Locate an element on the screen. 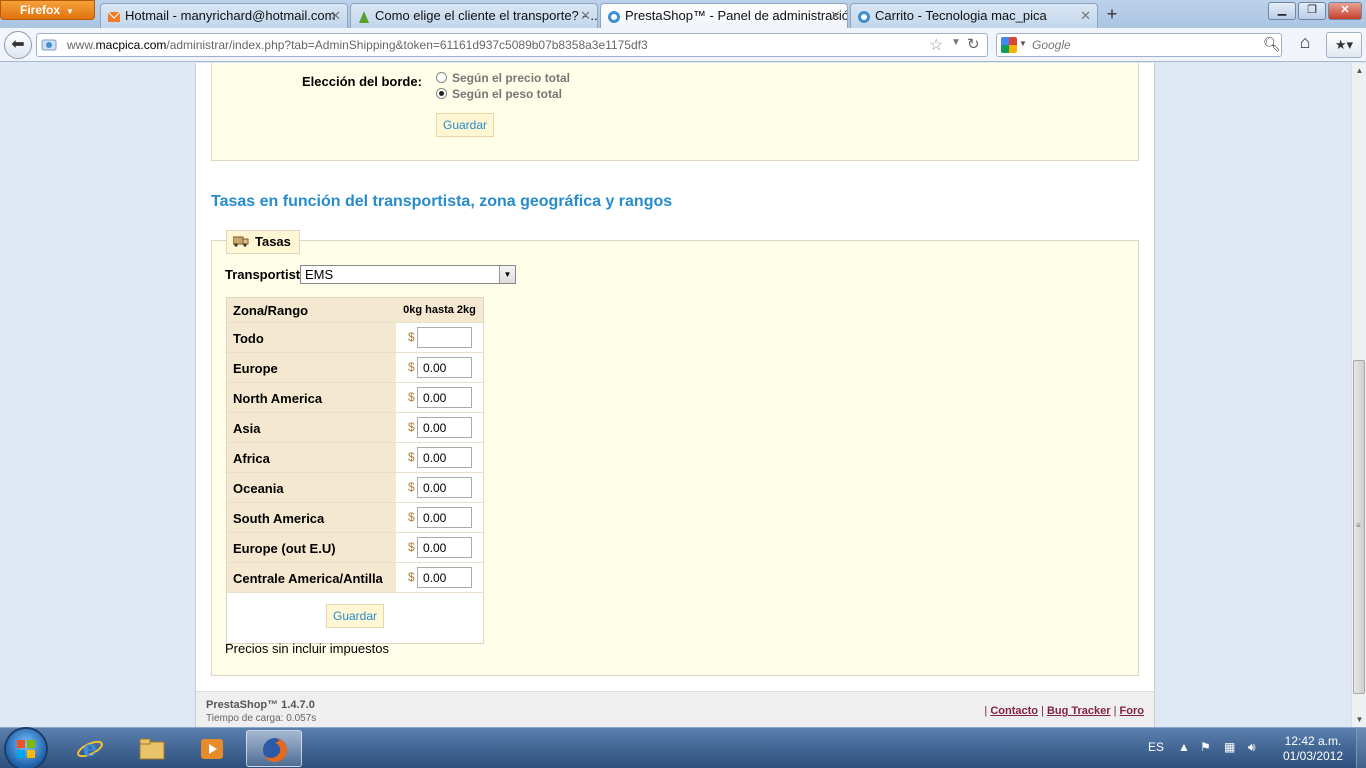 This screenshot has width=1366, height=768. table-header-row: Zona/Rango 0kg hasta 2kg is located at coordinates (355, 310).